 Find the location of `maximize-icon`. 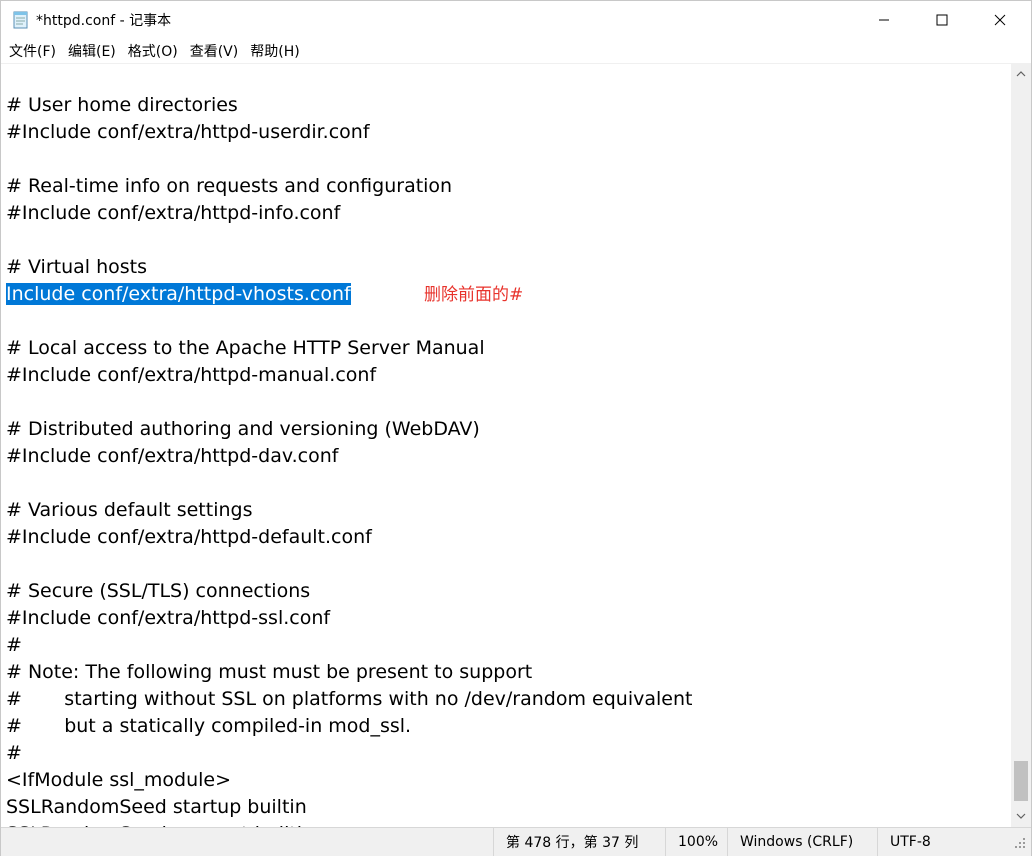

maximize-icon is located at coordinates (942, 20).